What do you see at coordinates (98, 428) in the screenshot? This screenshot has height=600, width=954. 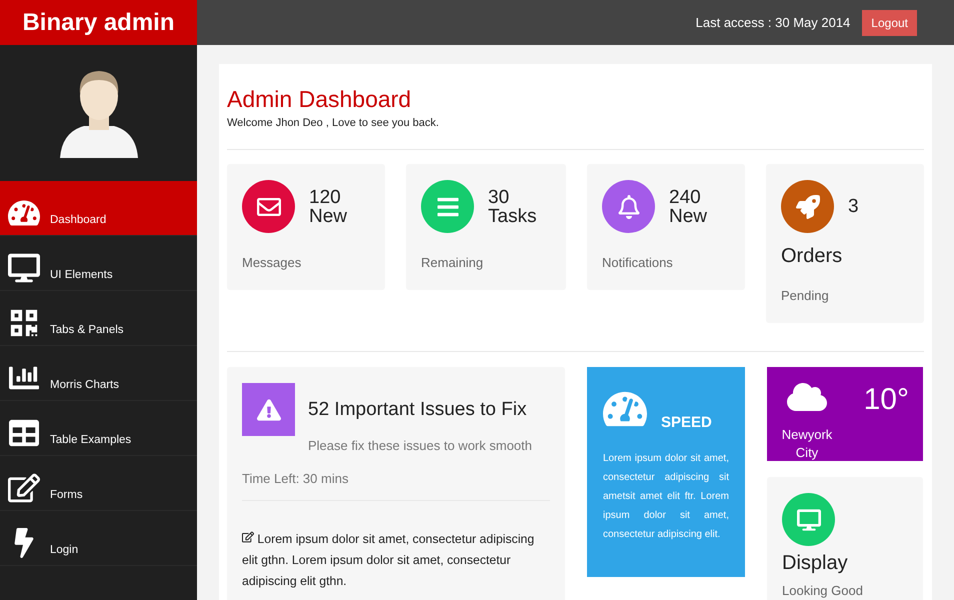 I see `sidebar-item: Table Examples` at bounding box center [98, 428].